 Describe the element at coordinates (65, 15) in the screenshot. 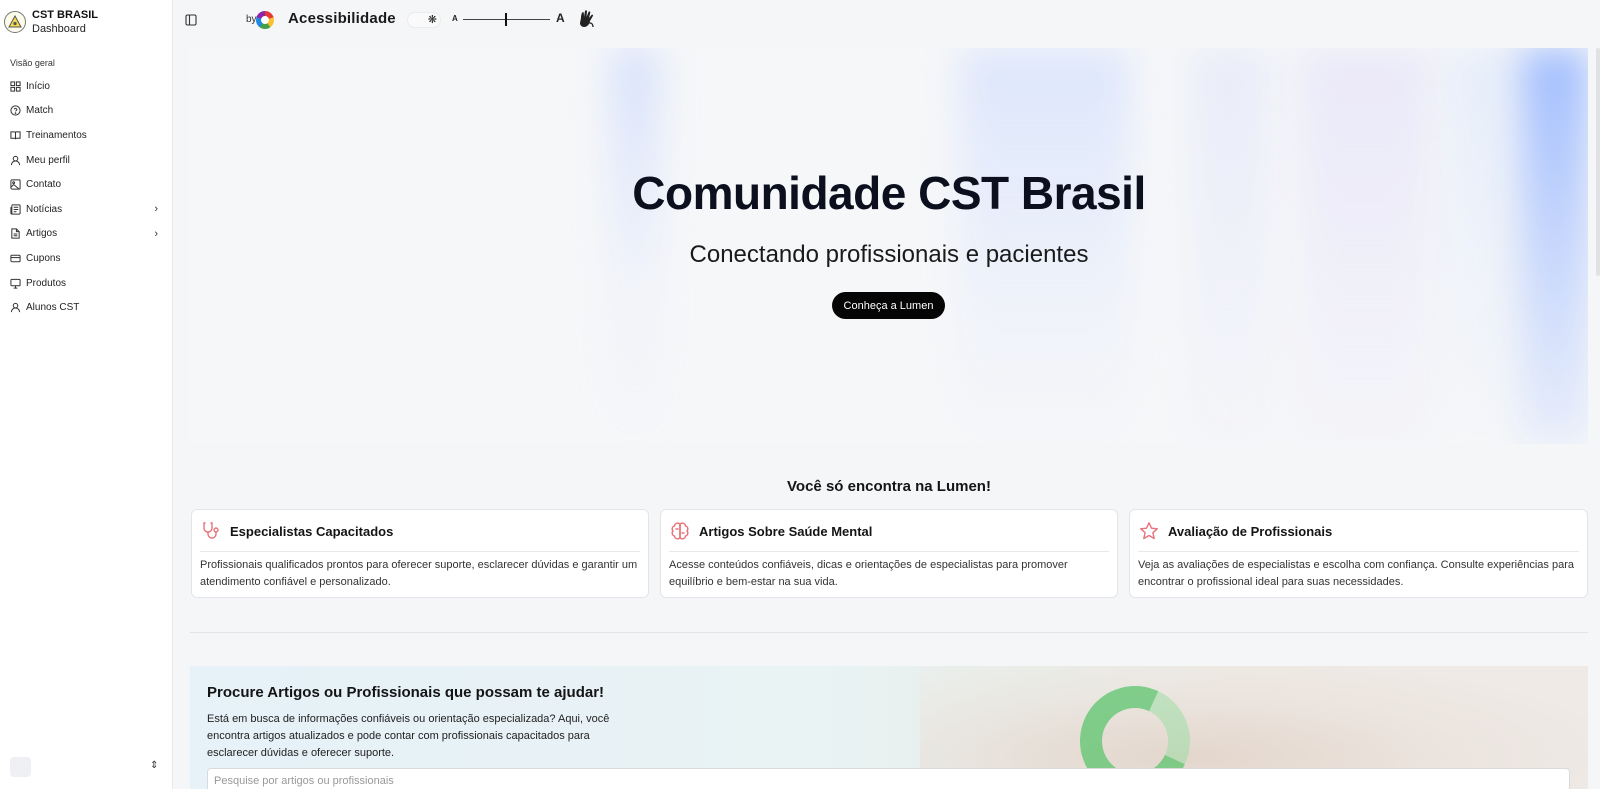

I see `brand-name: CST BRASIL` at that location.